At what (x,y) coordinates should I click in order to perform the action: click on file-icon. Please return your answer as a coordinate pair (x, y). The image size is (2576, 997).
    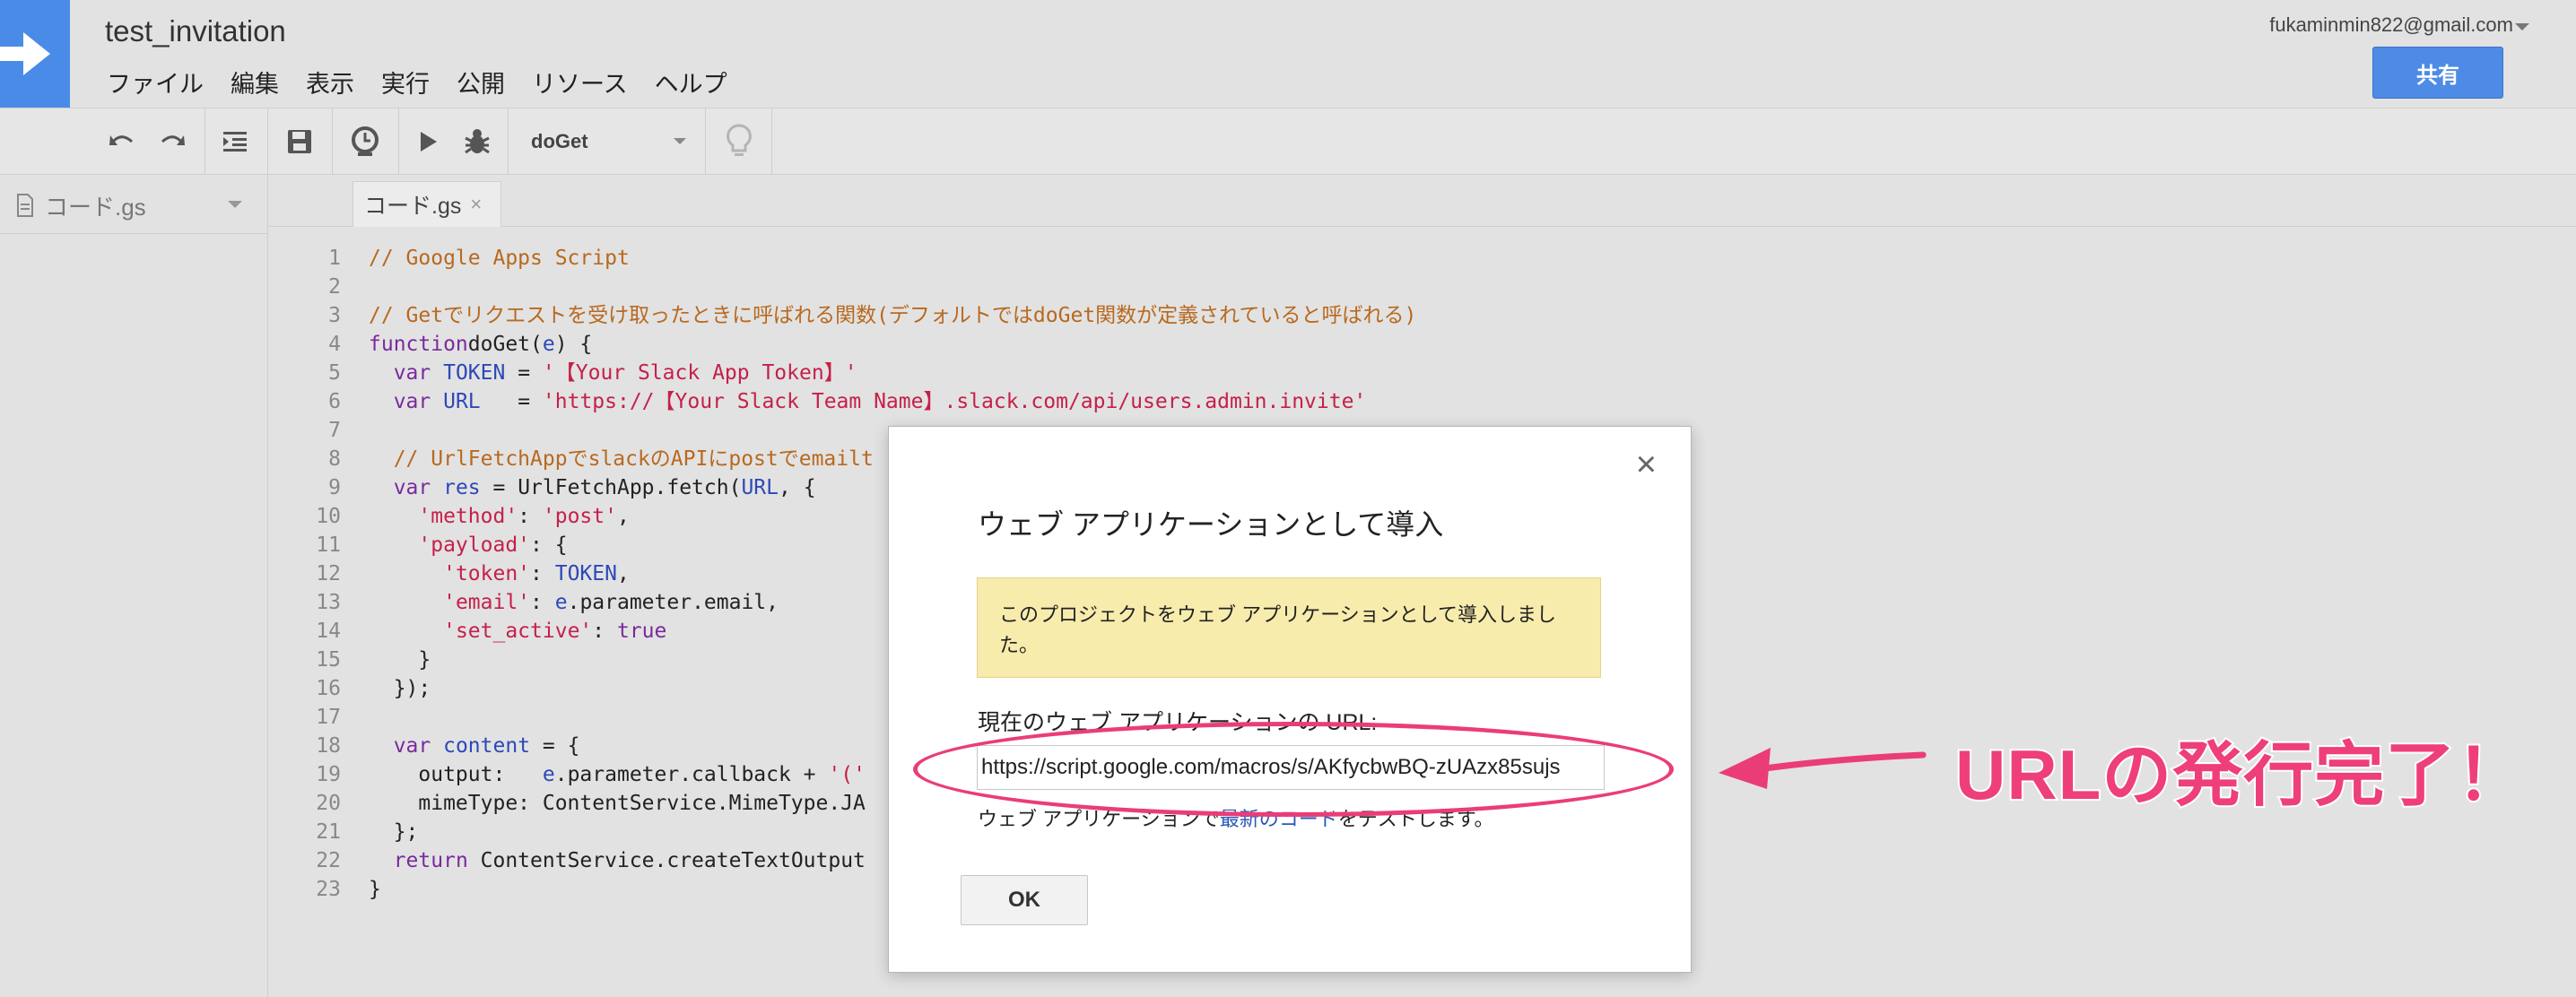
    Looking at the image, I should click on (25, 205).